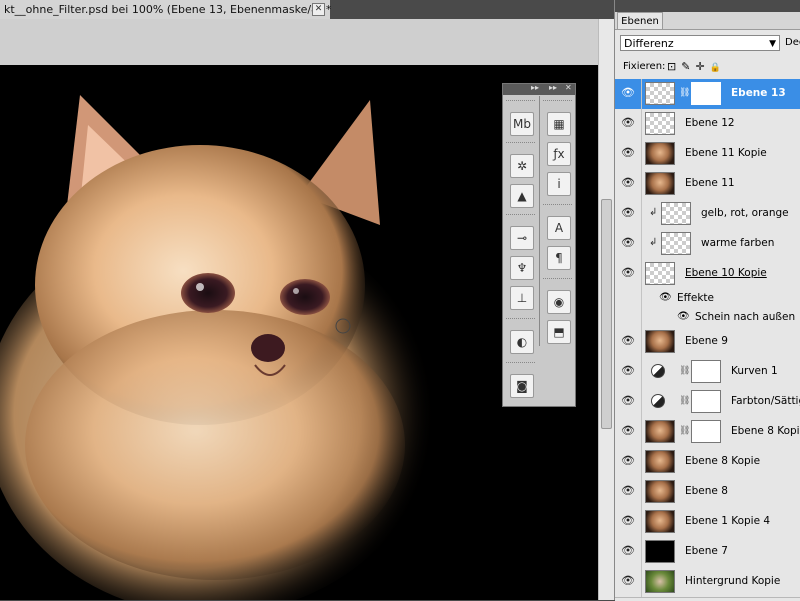  Describe the element at coordinates (522, 386) in the screenshot. I see `masks-icon: ◙` at that location.